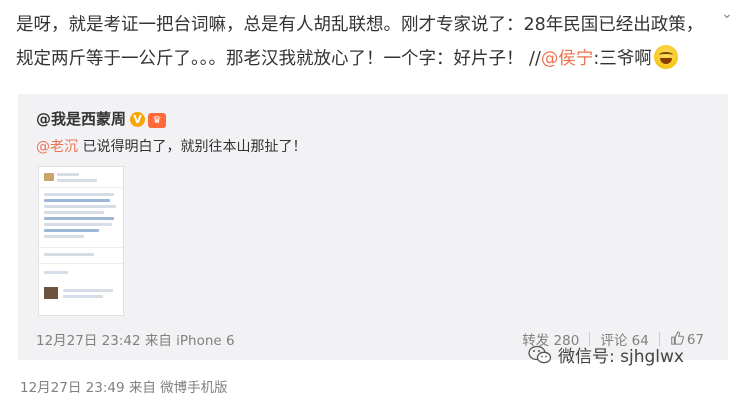 The image size is (749, 401). I want to click on member-badge-icon: ♛, so click(157, 120).